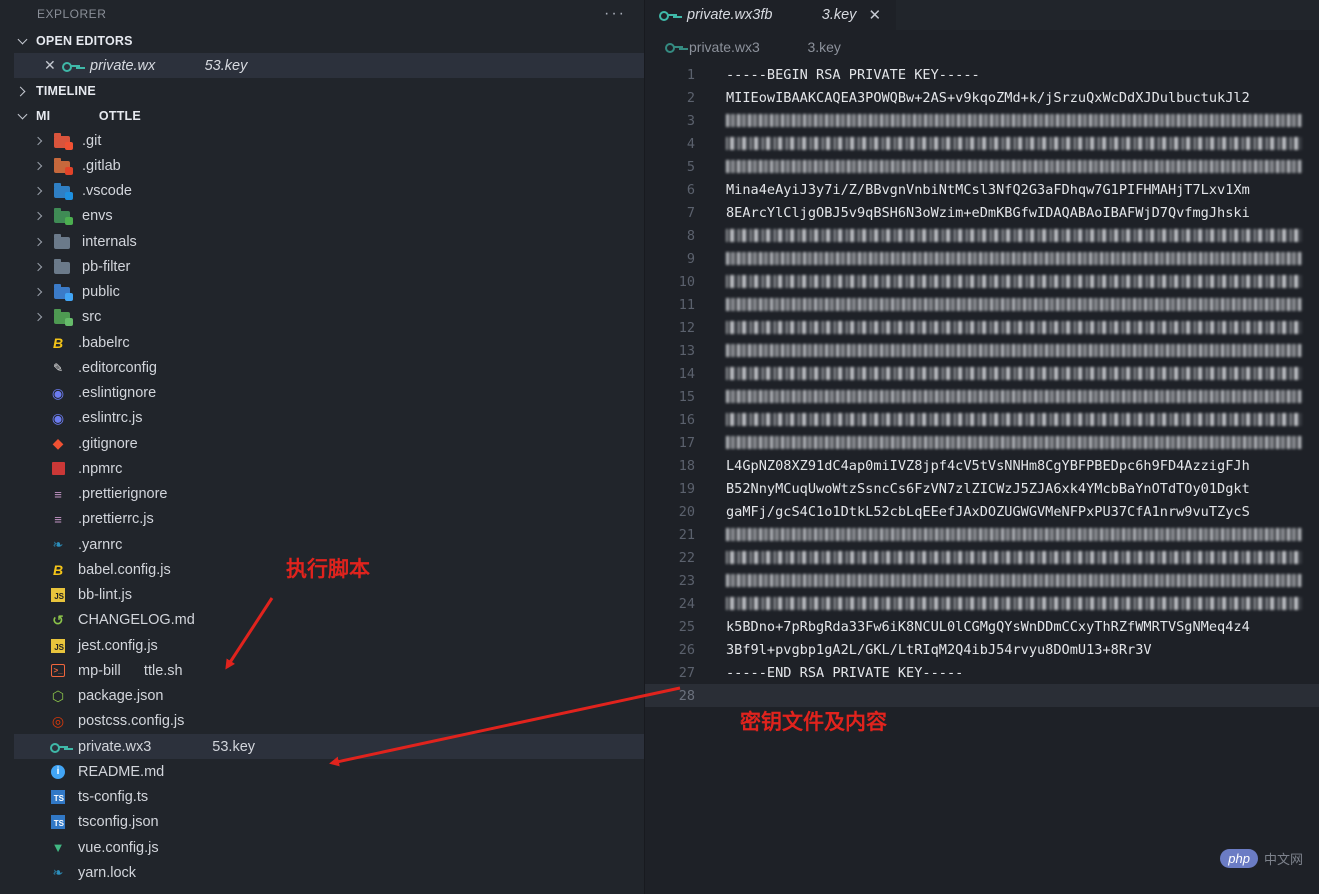  What do you see at coordinates (329, 747) in the screenshot?
I see `file-private-key: private.wx3 53.key` at bounding box center [329, 747].